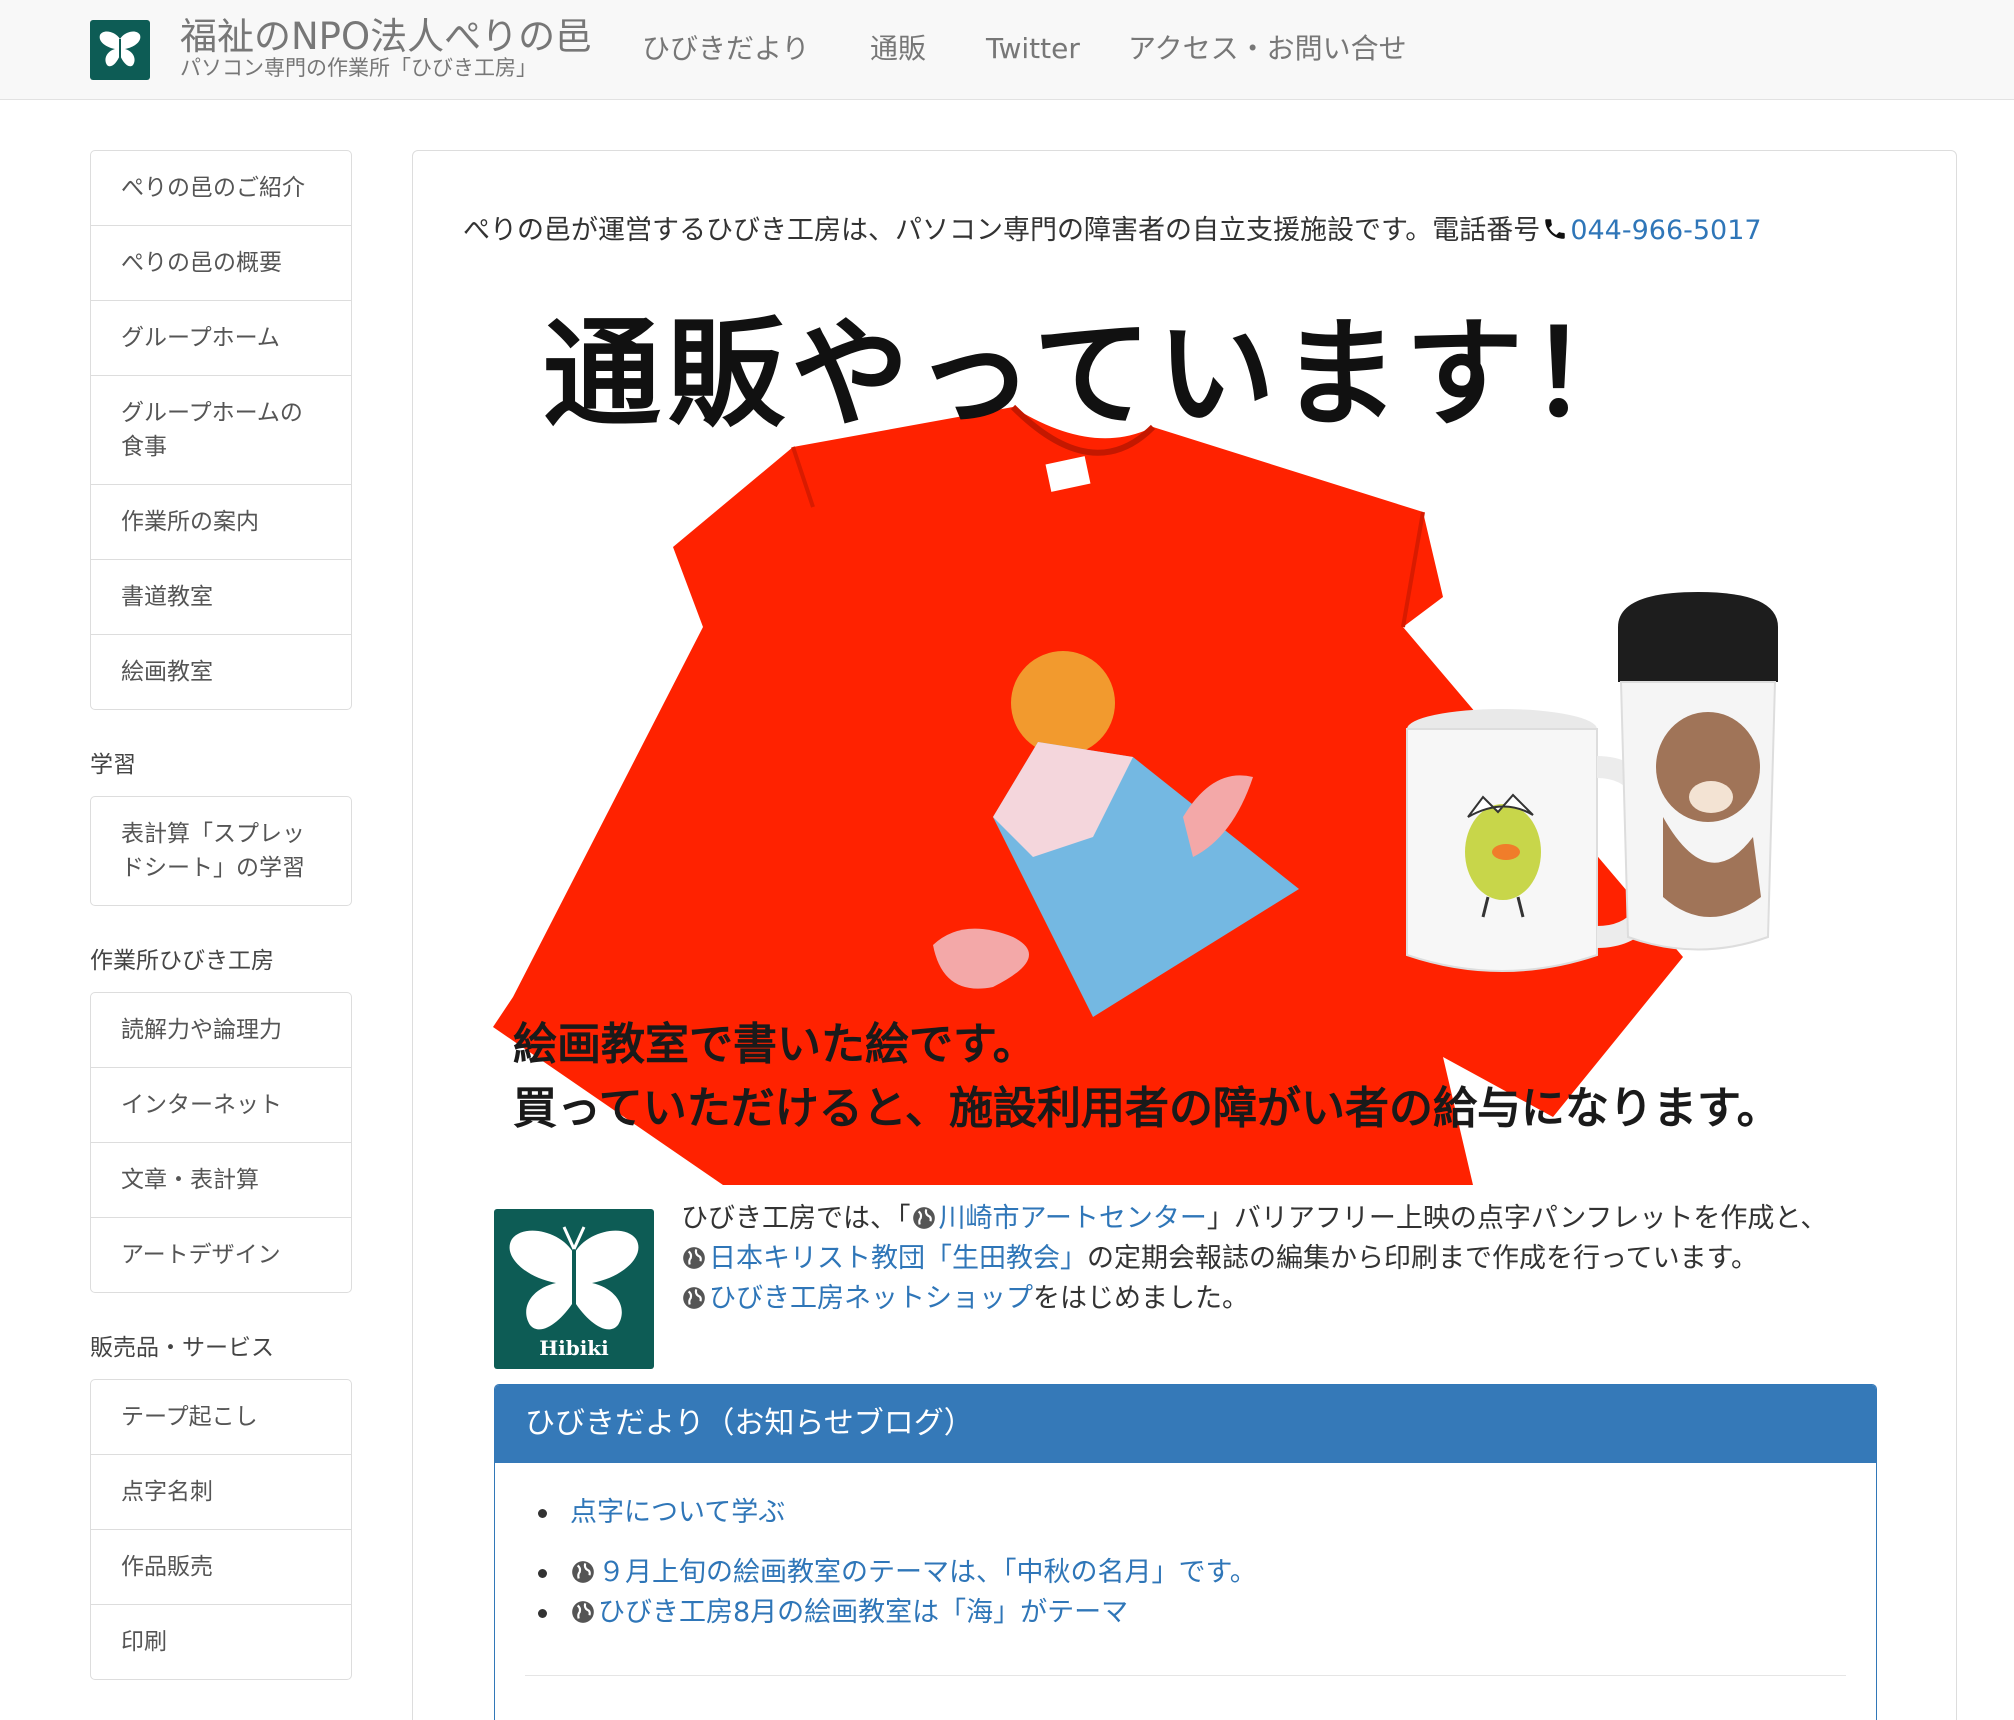 This screenshot has width=2014, height=1720. What do you see at coordinates (1665, 230) in the screenshot?
I see `phone-link: 044-966-5017` at bounding box center [1665, 230].